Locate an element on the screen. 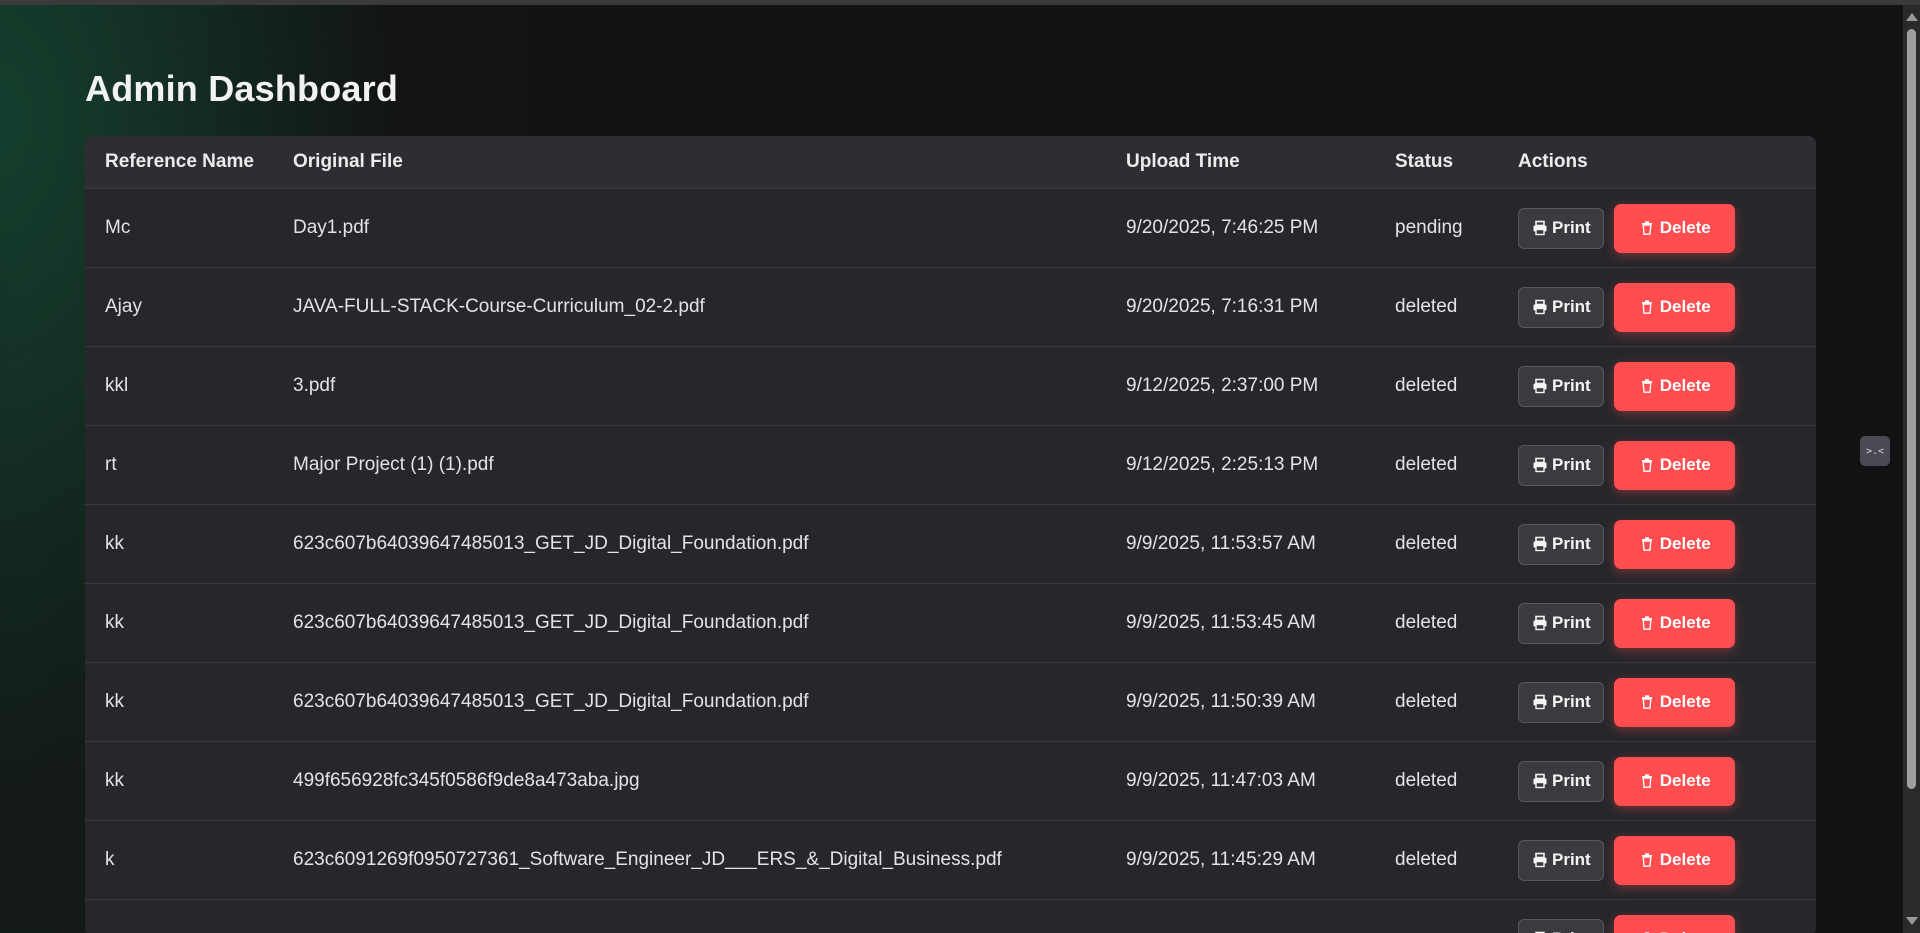 The width and height of the screenshot is (1920, 933). header-reference-name: Reference Name is located at coordinates (179, 161).